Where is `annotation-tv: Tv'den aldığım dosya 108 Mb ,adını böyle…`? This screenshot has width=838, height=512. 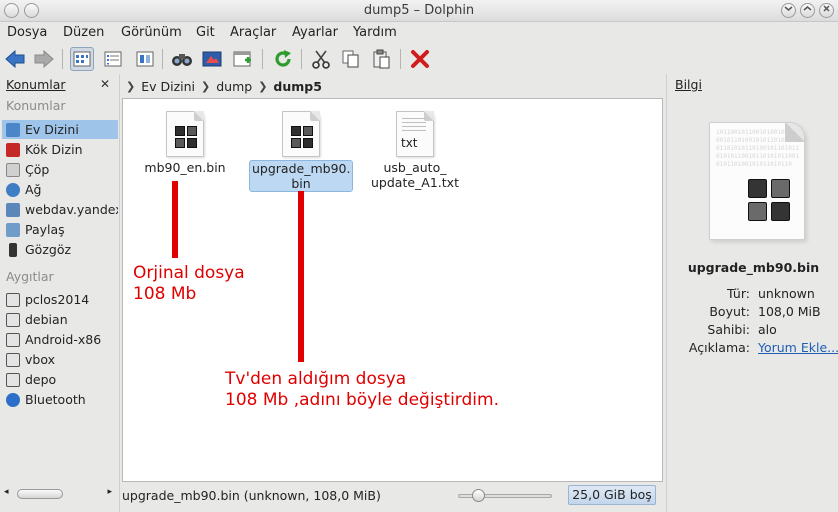
annotation-tv: Tv'den aldığım dosya 108 Mb ,adını böyle… is located at coordinates (362, 389).